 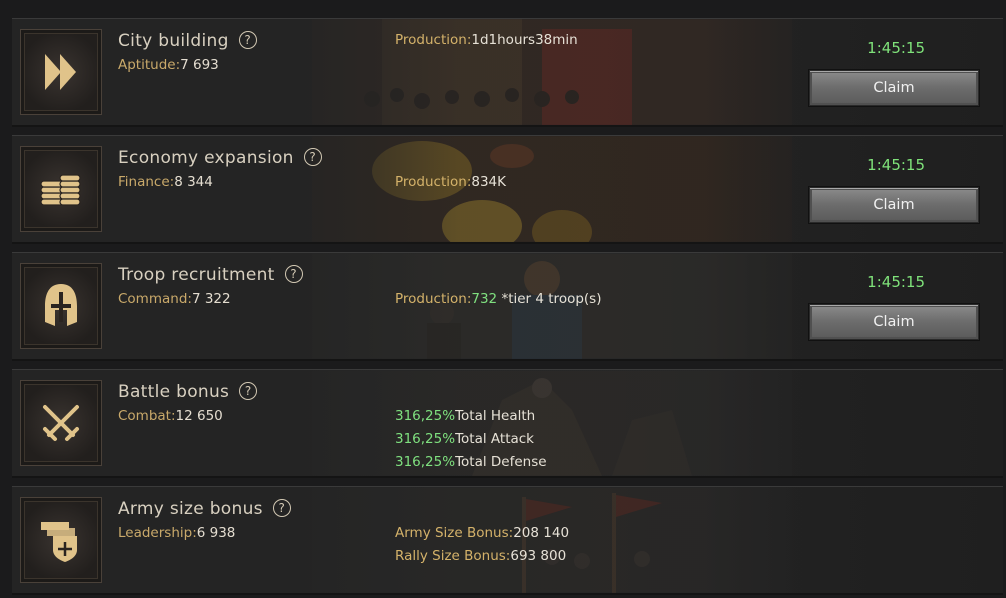 I want to click on city-building-icon-frame, so click(x=61, y=72).